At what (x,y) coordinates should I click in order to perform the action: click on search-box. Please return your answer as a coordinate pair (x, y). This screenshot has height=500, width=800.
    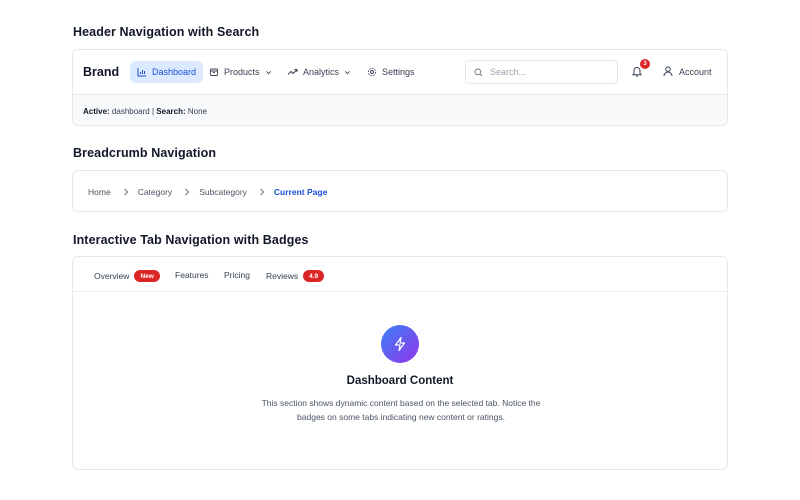
    Looking at the image, I should click on (541, 72).